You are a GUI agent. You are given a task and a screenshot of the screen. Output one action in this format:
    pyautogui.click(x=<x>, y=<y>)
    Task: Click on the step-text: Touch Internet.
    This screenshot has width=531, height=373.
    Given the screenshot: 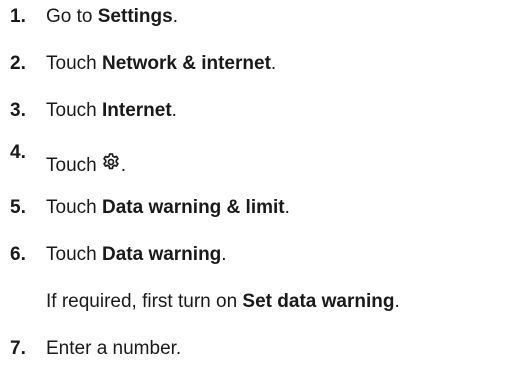 What is the action you would take?
    pyautogui.click(x=111, y=111)
    